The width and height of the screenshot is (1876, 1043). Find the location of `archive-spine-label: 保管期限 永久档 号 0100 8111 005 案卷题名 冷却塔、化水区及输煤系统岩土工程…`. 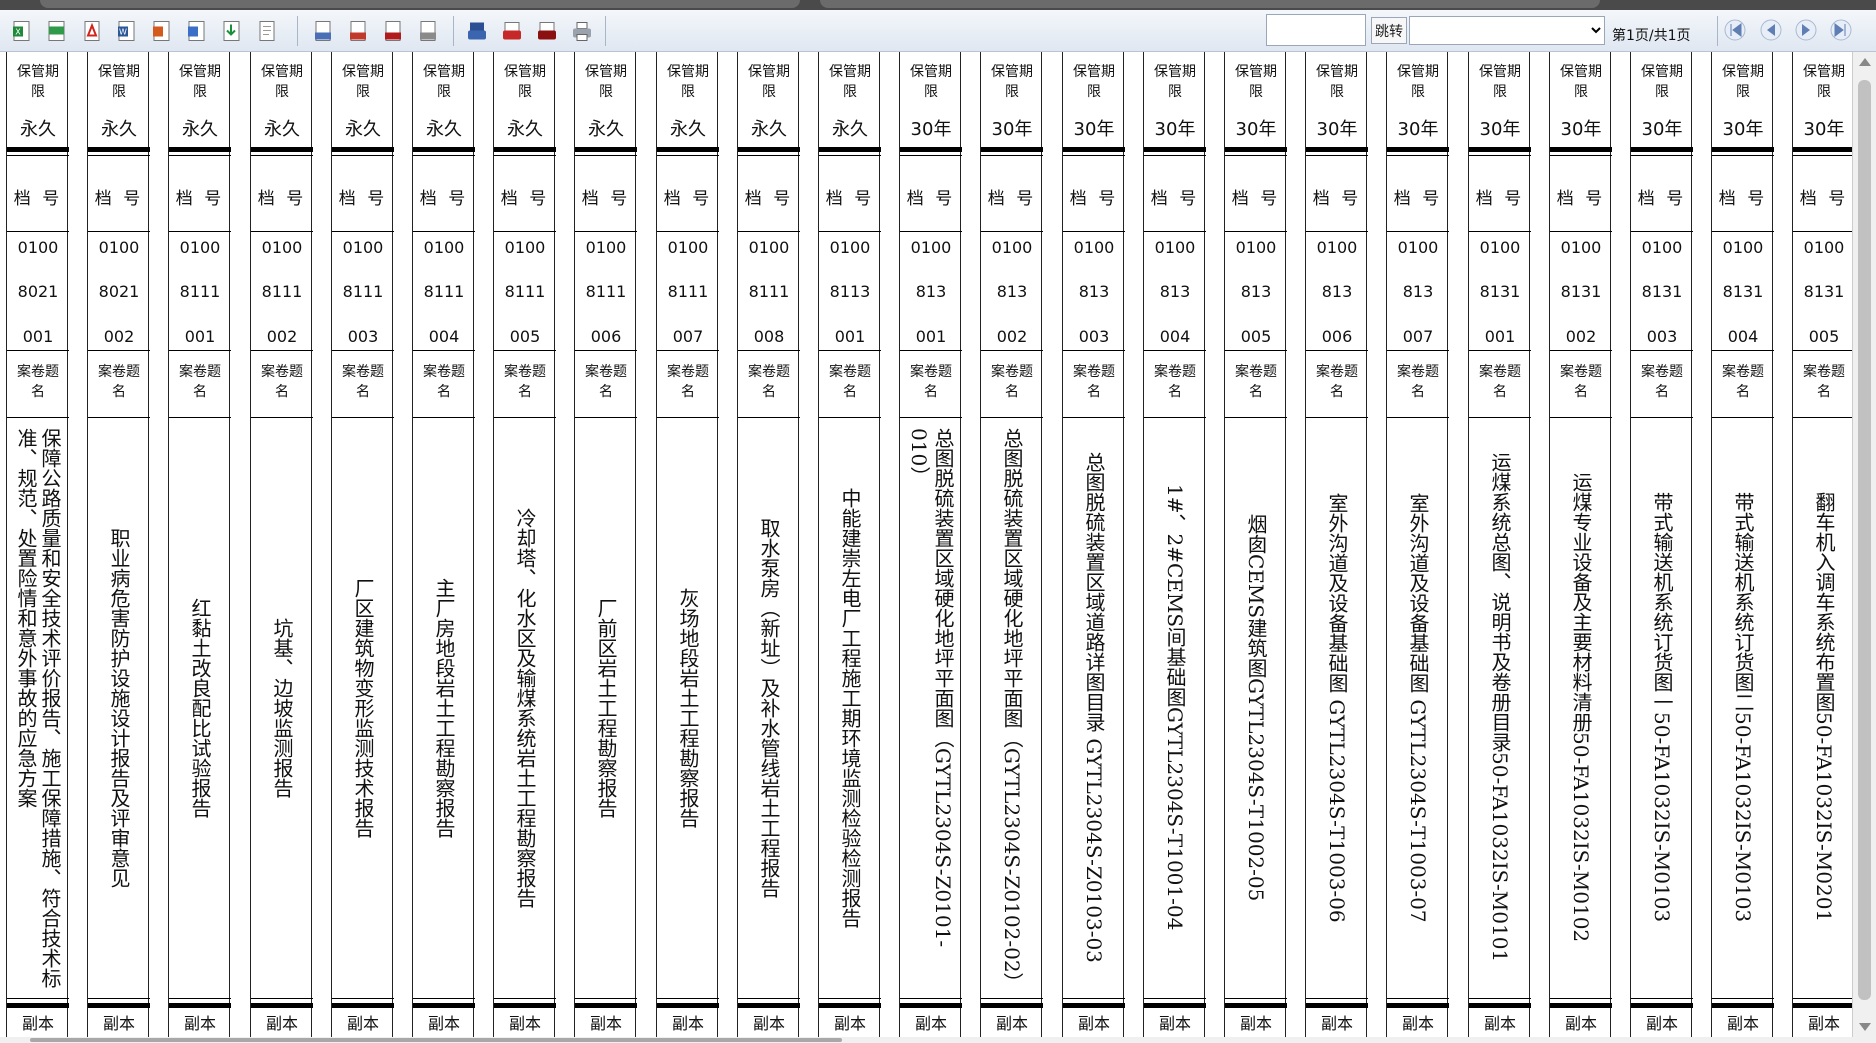

archive-spine-label: 保管期限 永久档 号 0100 8111 005 案卷题名 冷却塔、化水区及输煤系统岩土工程… is located at coordinates (524, 544).